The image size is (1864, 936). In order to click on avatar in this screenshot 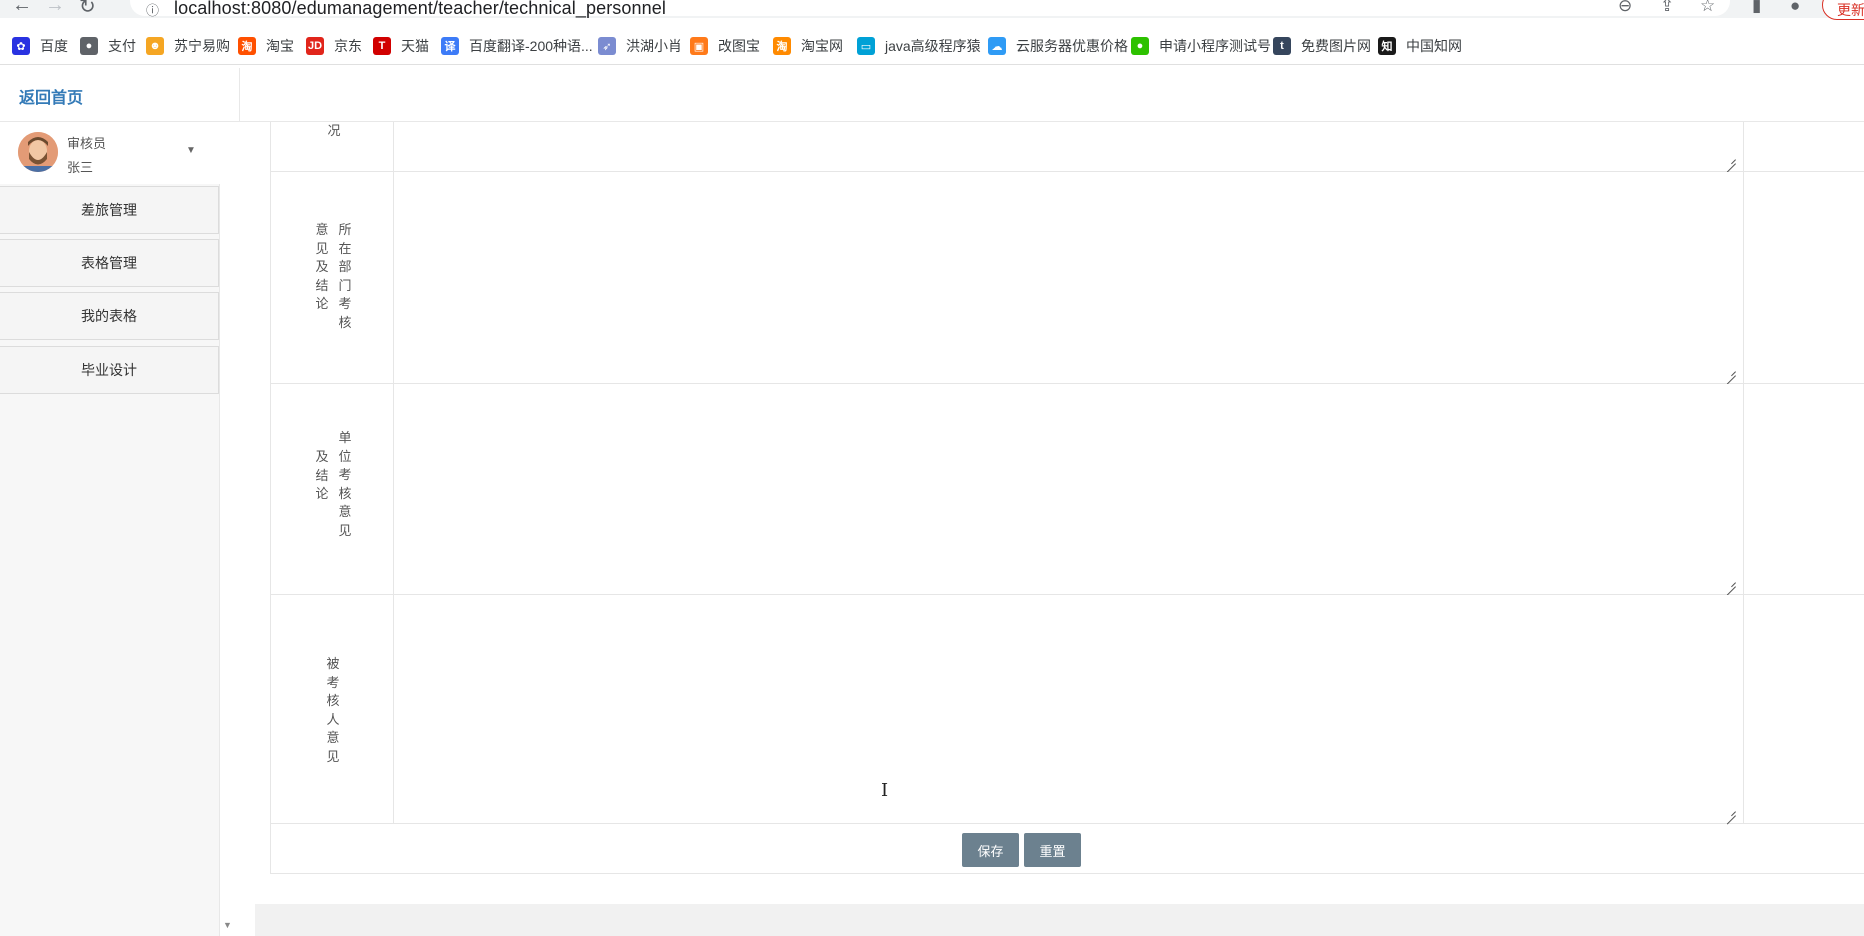, I will do `click(38, 152)`.